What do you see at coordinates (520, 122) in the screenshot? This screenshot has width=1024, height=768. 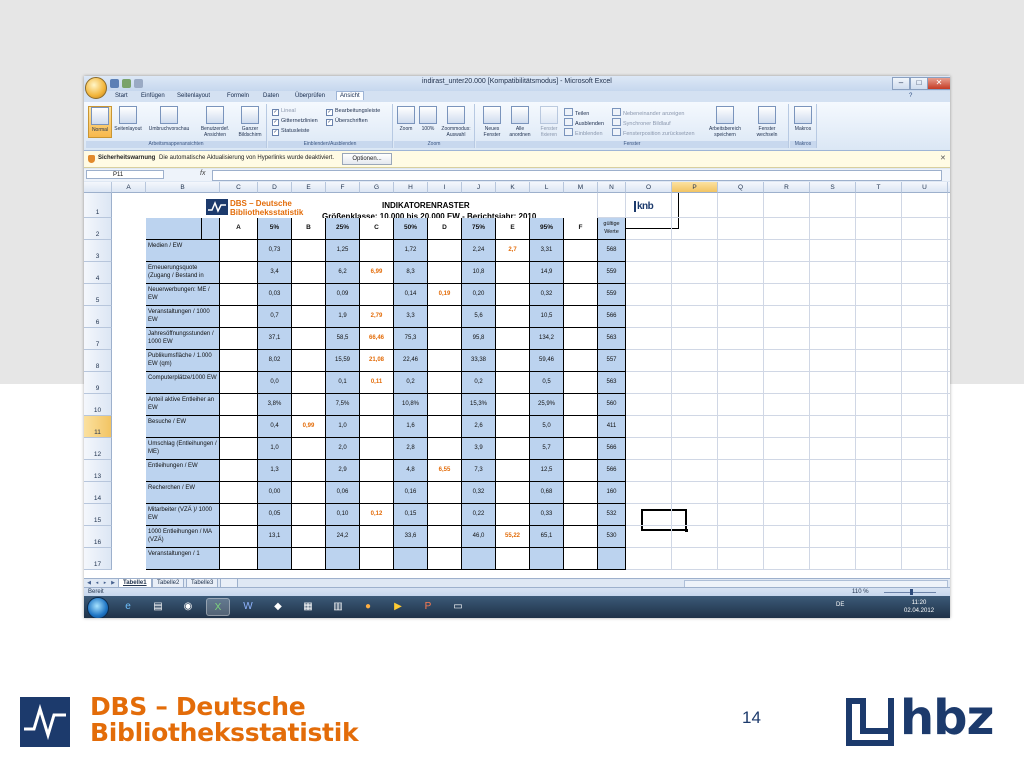 I see `arrange-all-button: Alle anordnen` at bounding box center [520, 122].